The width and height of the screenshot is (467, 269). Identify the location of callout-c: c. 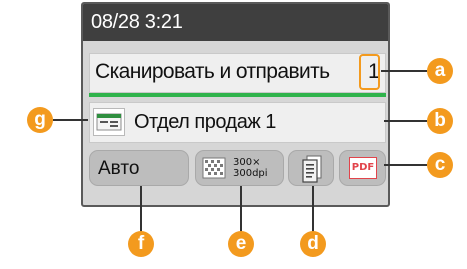
(440, 165).